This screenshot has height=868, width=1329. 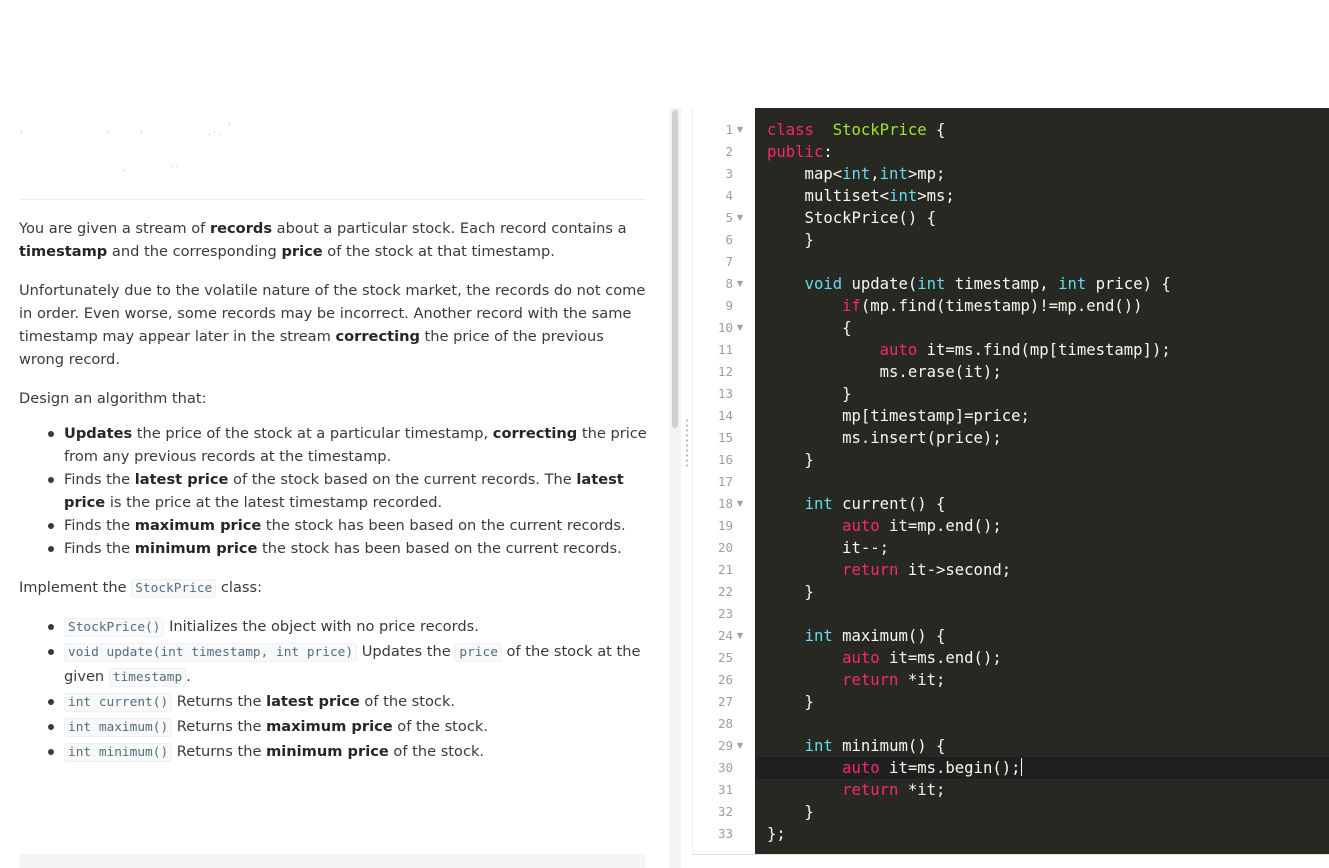 I want to click on line-number: 2, so click(x=729, y=151).